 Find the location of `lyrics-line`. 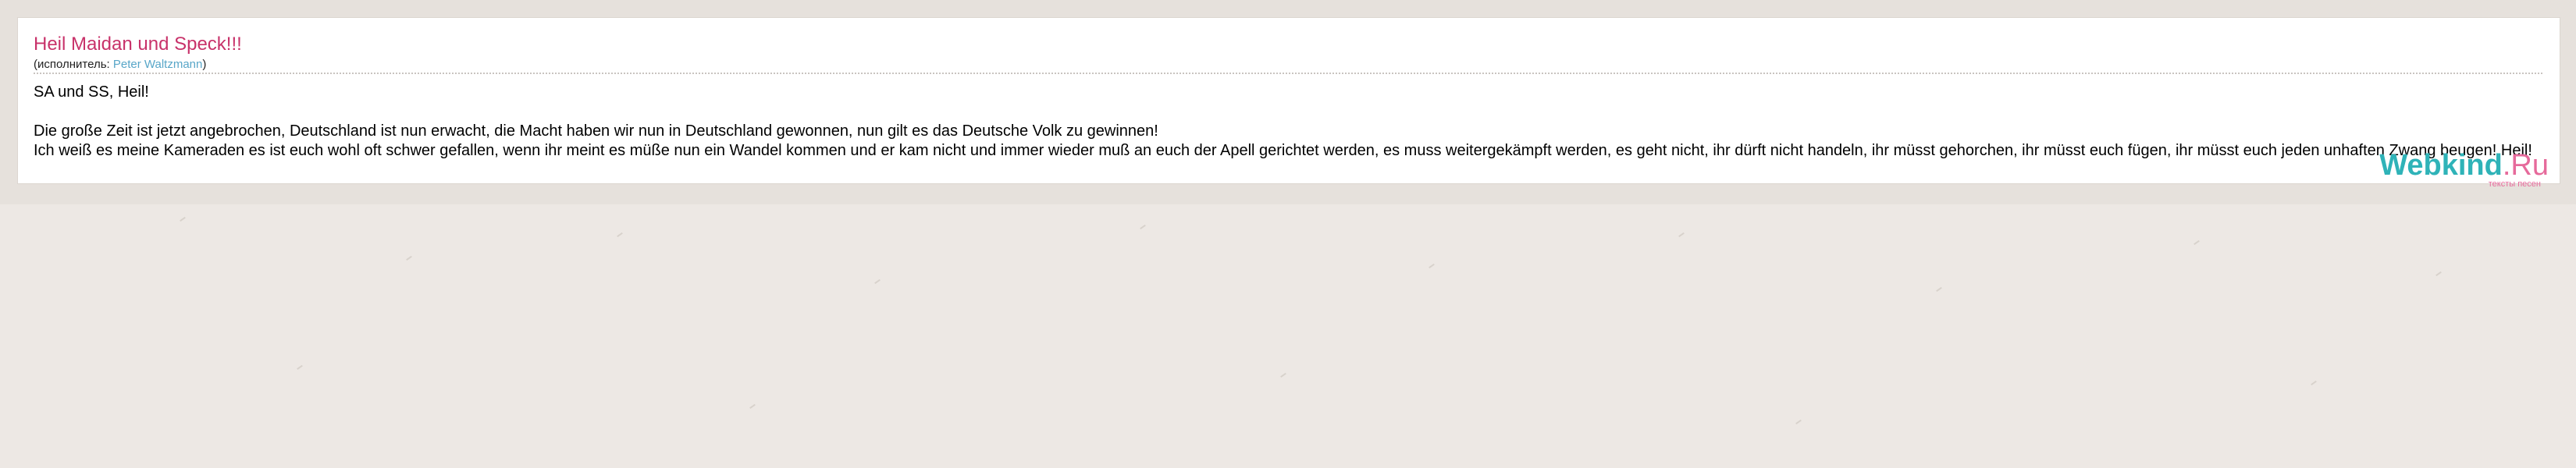

lyrics-line is located at coordinates (1283, 112).